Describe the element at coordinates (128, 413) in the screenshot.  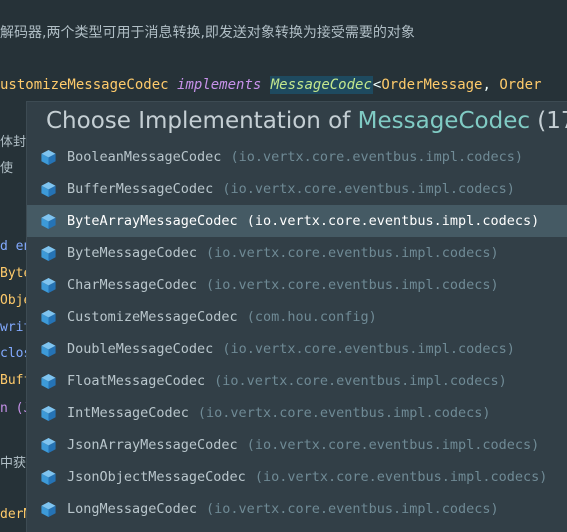
I see `implementation-class-name: IntMessageCodec` at that location.